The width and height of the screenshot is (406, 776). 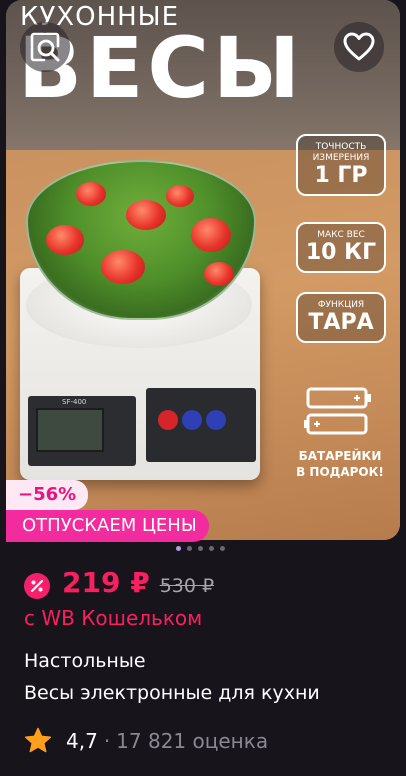 What do you see at coordinates (74, 402) in the screenshot?
I see `scale-model-label: SF-400` at bounding box center [74, 402].